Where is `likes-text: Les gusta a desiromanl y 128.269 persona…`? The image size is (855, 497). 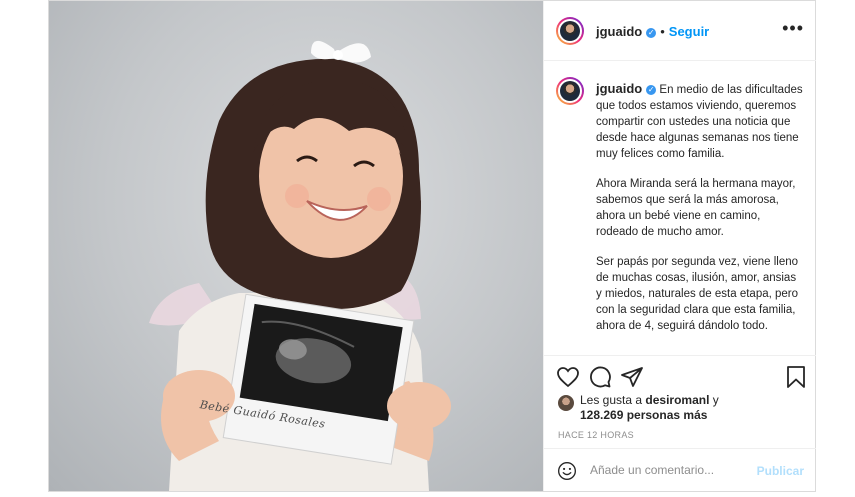 likes-text: Les gusta a desiromanl y 128.269 persona… is located at coordinates (649, 408).